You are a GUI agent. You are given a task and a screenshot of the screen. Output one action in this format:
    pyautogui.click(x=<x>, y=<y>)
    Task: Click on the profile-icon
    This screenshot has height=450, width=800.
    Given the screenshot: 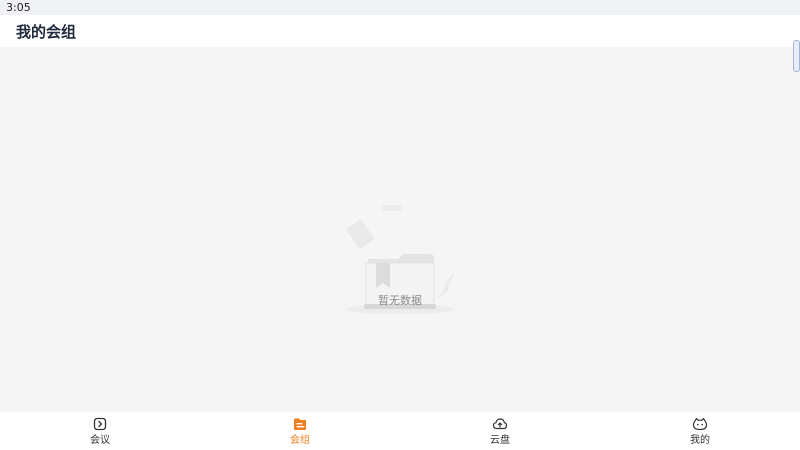 What is the action you would take?
    pyautogui.click(x=700, y=424)
    